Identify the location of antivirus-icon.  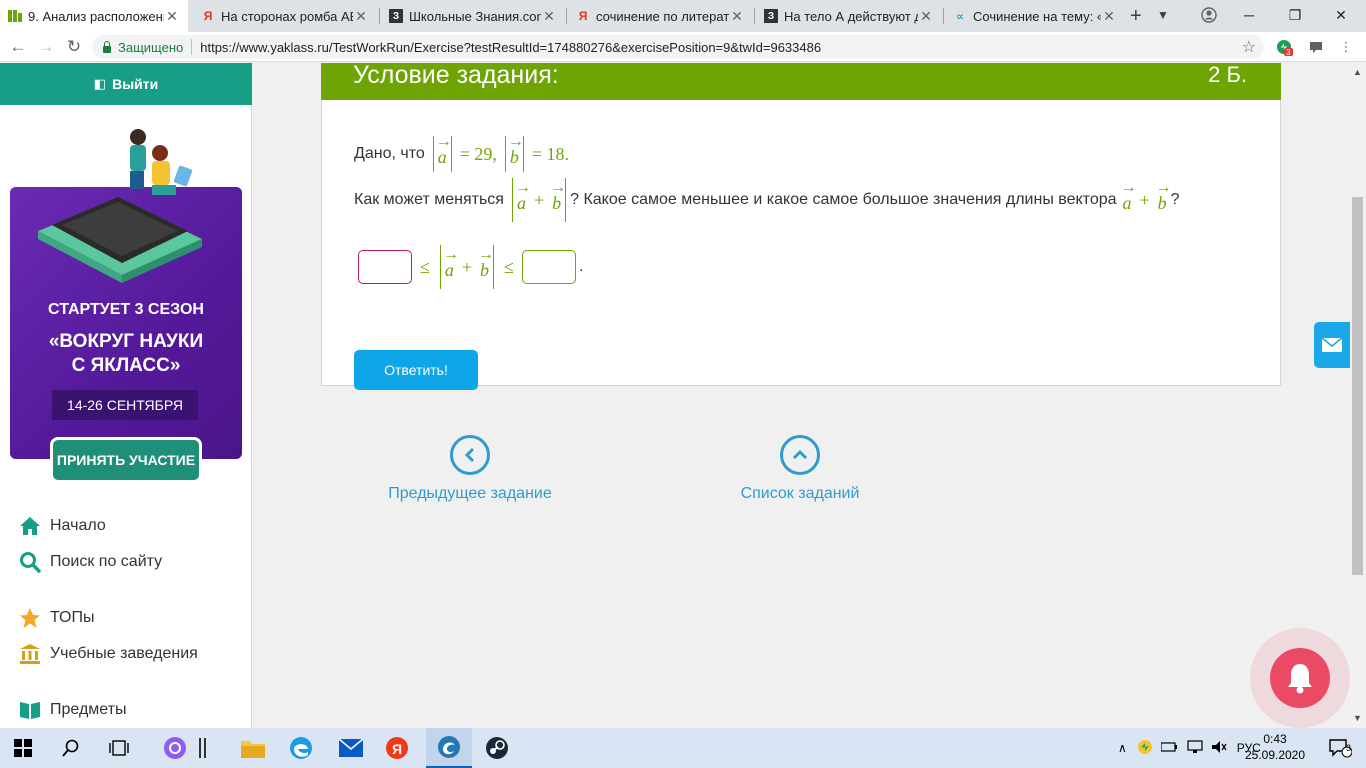
(1145, 748).